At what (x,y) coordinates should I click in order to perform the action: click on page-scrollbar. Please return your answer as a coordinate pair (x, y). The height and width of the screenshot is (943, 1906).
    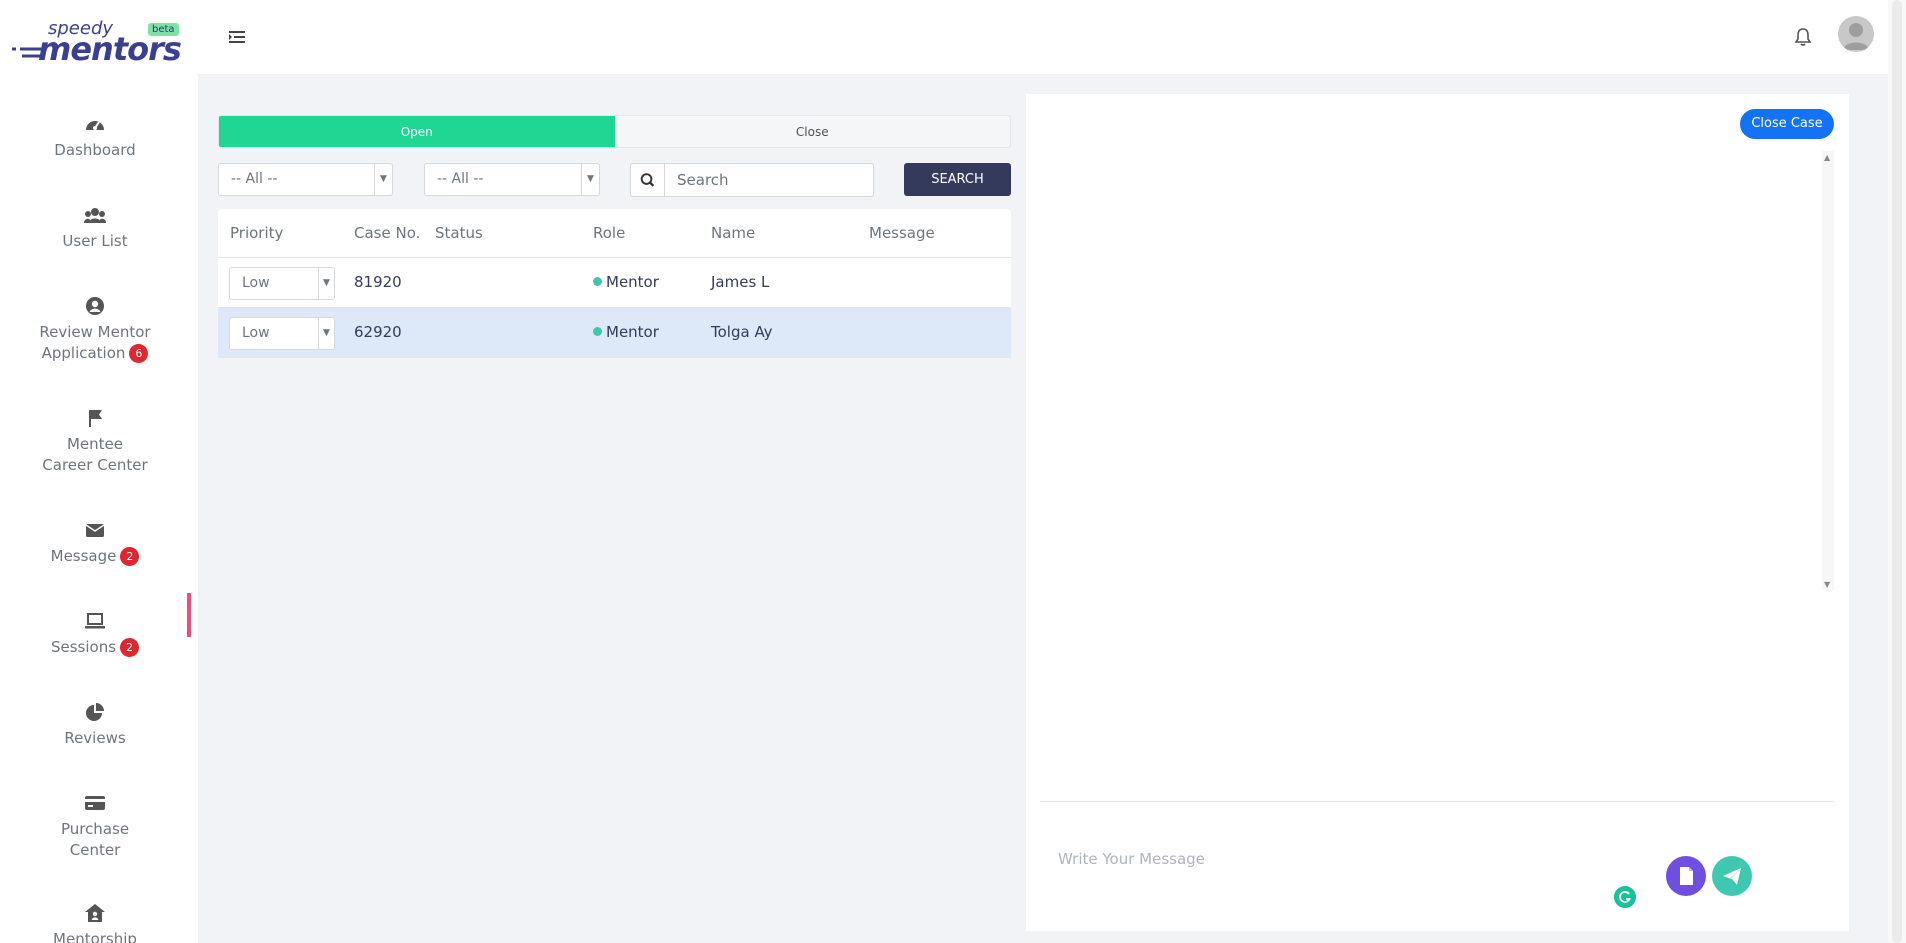
    Looking at the image, I should click on (1897, 471).